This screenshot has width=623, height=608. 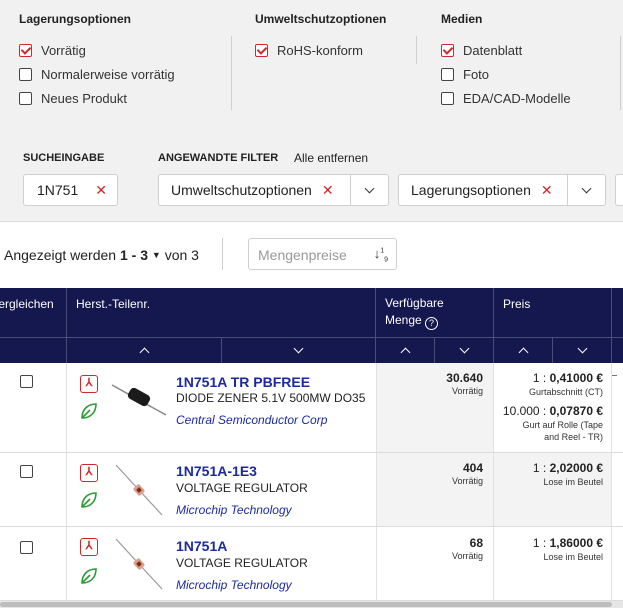 What do you see at coordinates (216, 471) in the screenshot?
I see `part-number-link: 1N751A-1E3` at bounding box center [216, 471].